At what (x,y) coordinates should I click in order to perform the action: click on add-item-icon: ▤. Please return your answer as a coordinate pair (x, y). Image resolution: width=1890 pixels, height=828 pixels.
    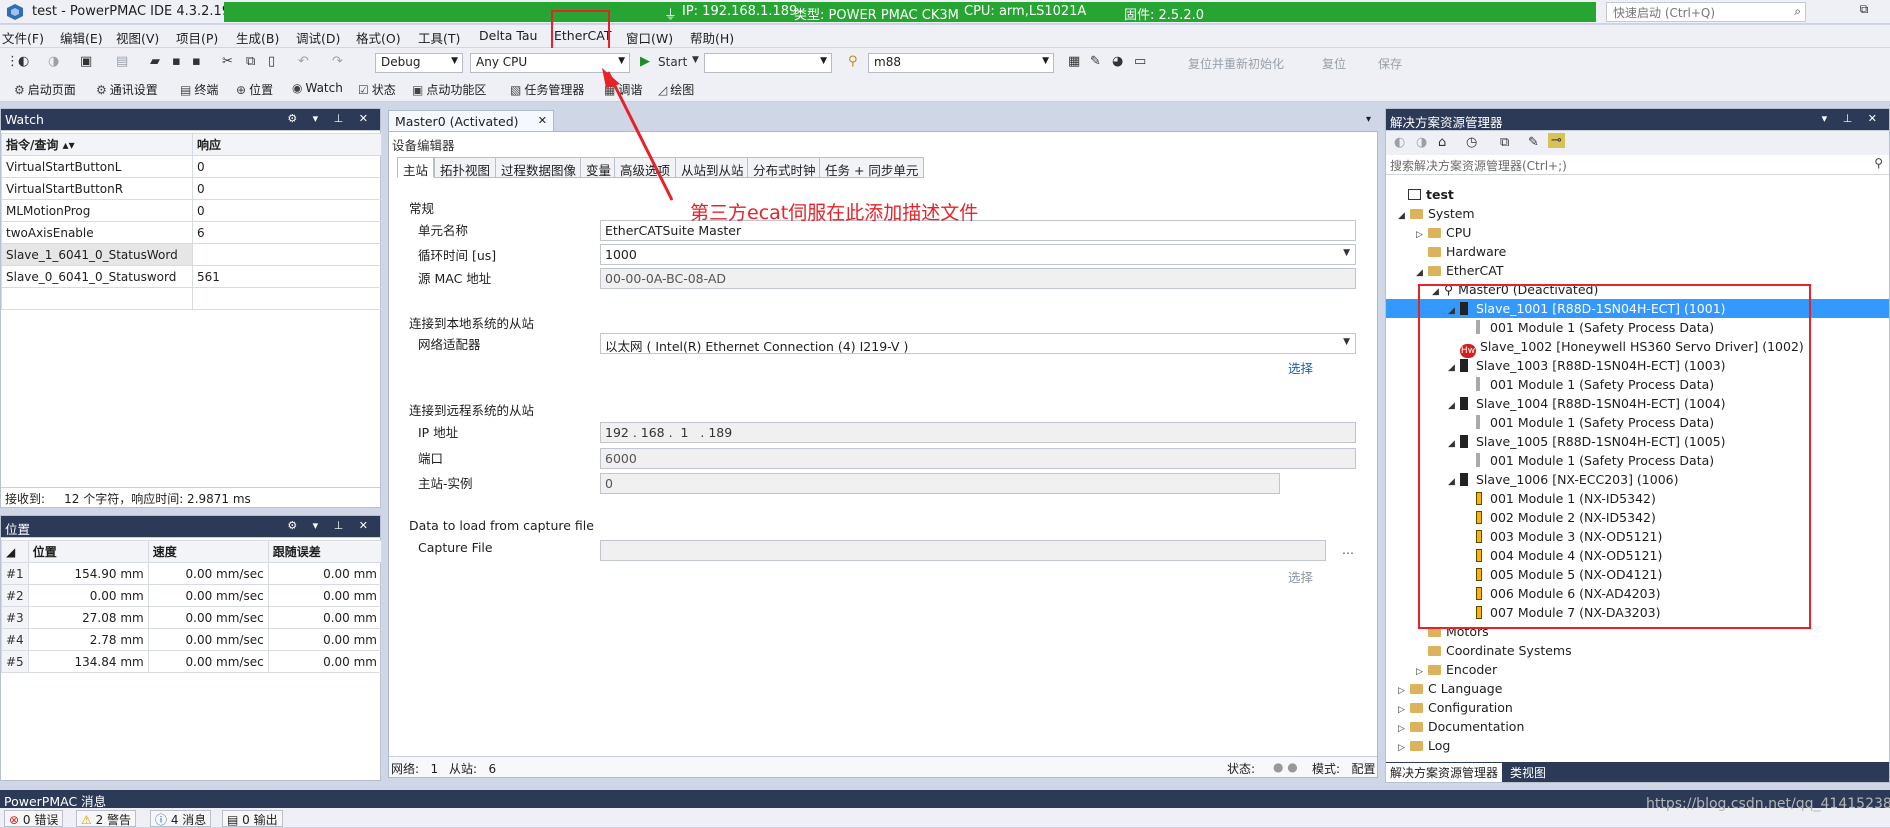
    Looking at the image, I should click on (122, 61).